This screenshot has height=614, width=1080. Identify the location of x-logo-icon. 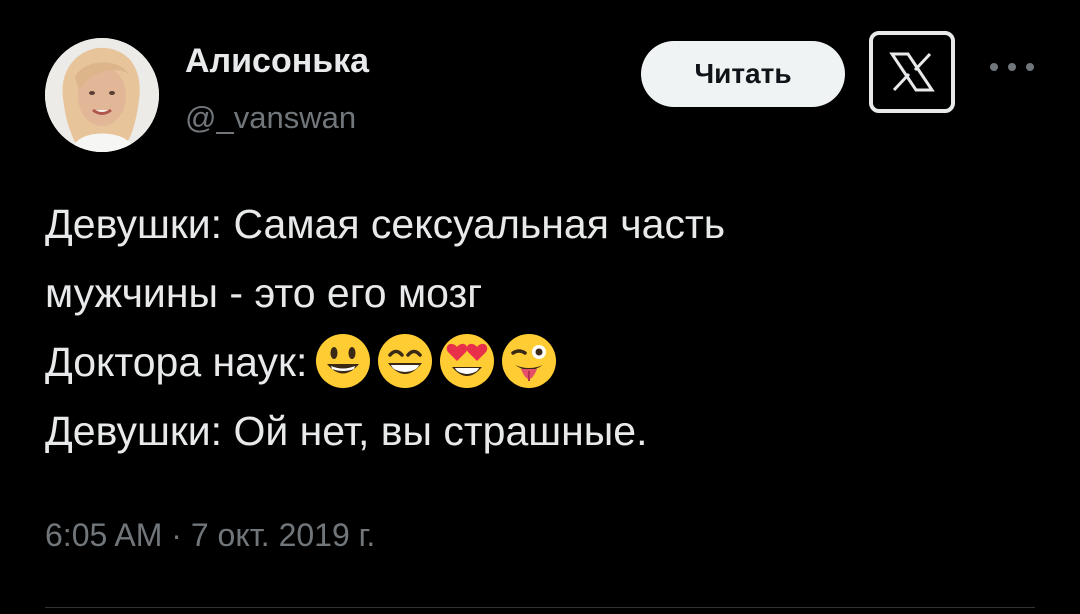
(912, 72).